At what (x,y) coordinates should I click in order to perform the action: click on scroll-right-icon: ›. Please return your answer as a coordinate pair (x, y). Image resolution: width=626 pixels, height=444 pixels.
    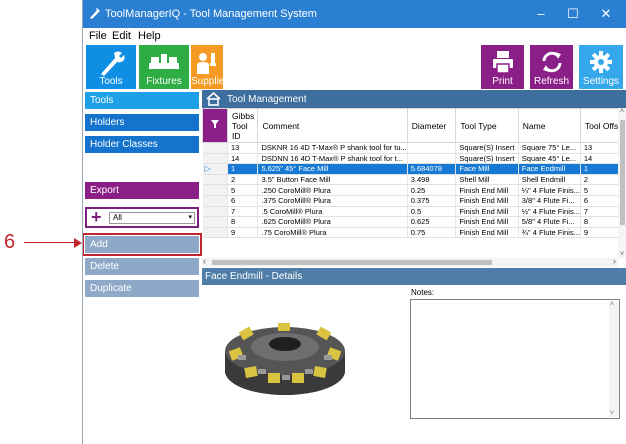
    Looking at the image, I should click on (614, 261).